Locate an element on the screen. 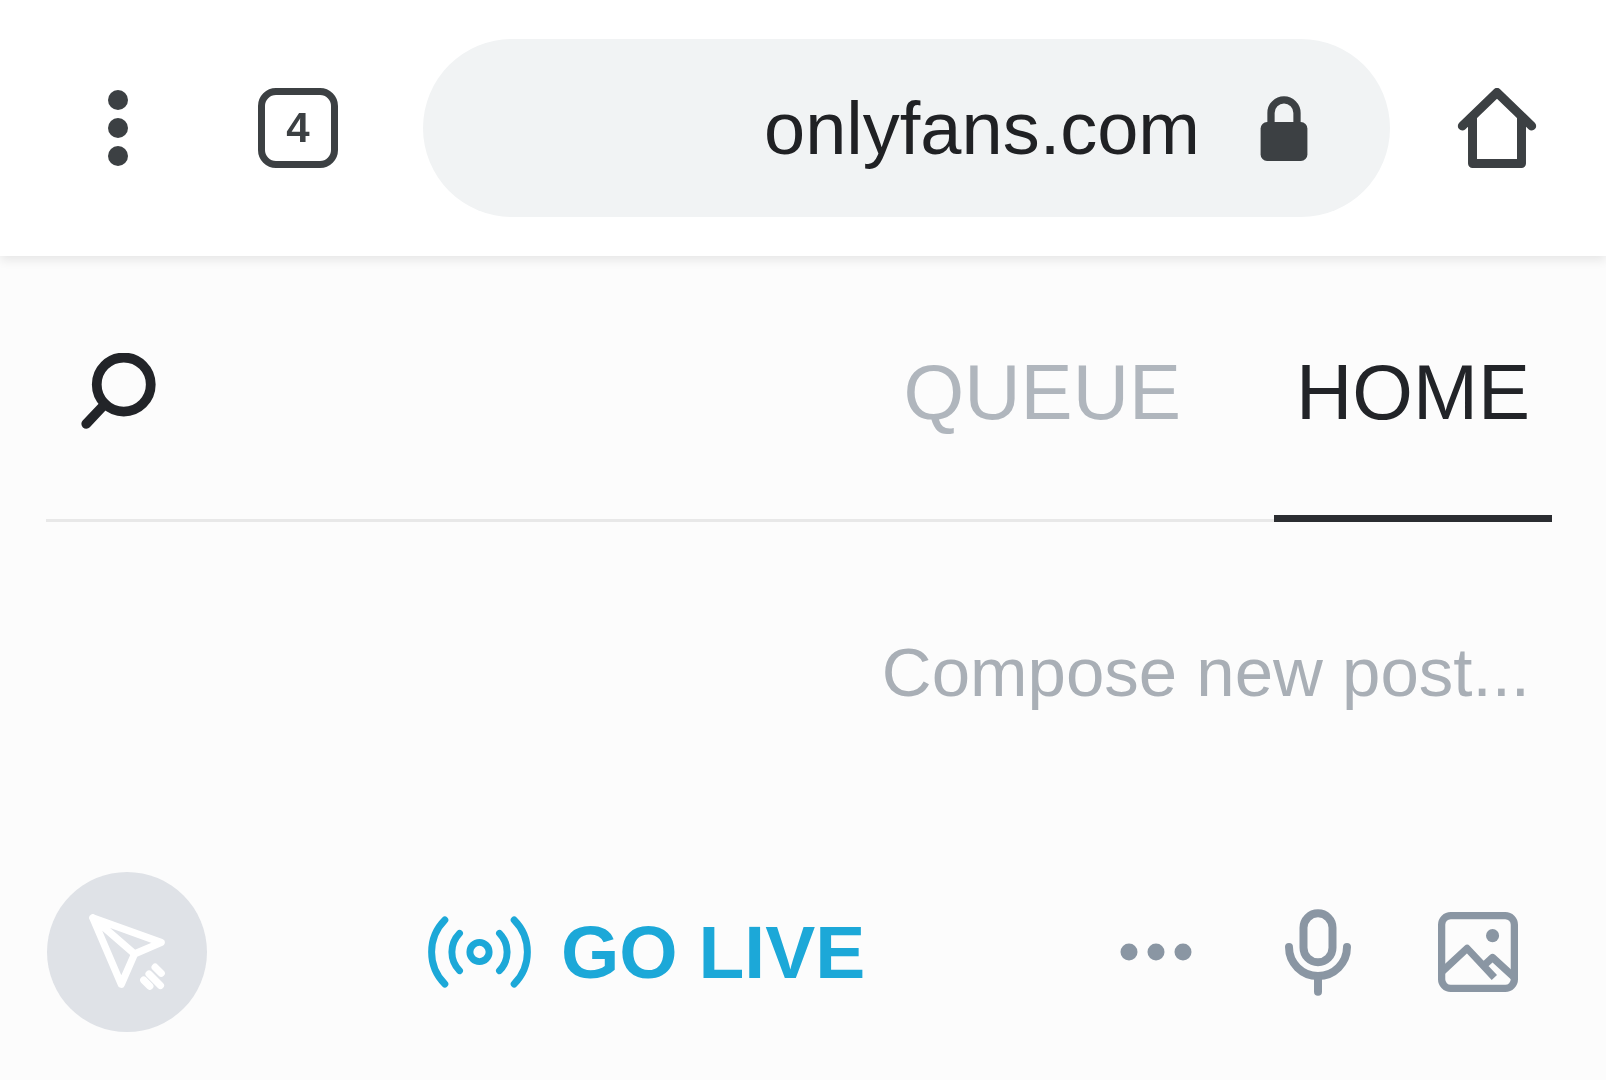 The image size is (1606, 1080). go-live-label: GO LIVE is located at coordinates (713, 952).